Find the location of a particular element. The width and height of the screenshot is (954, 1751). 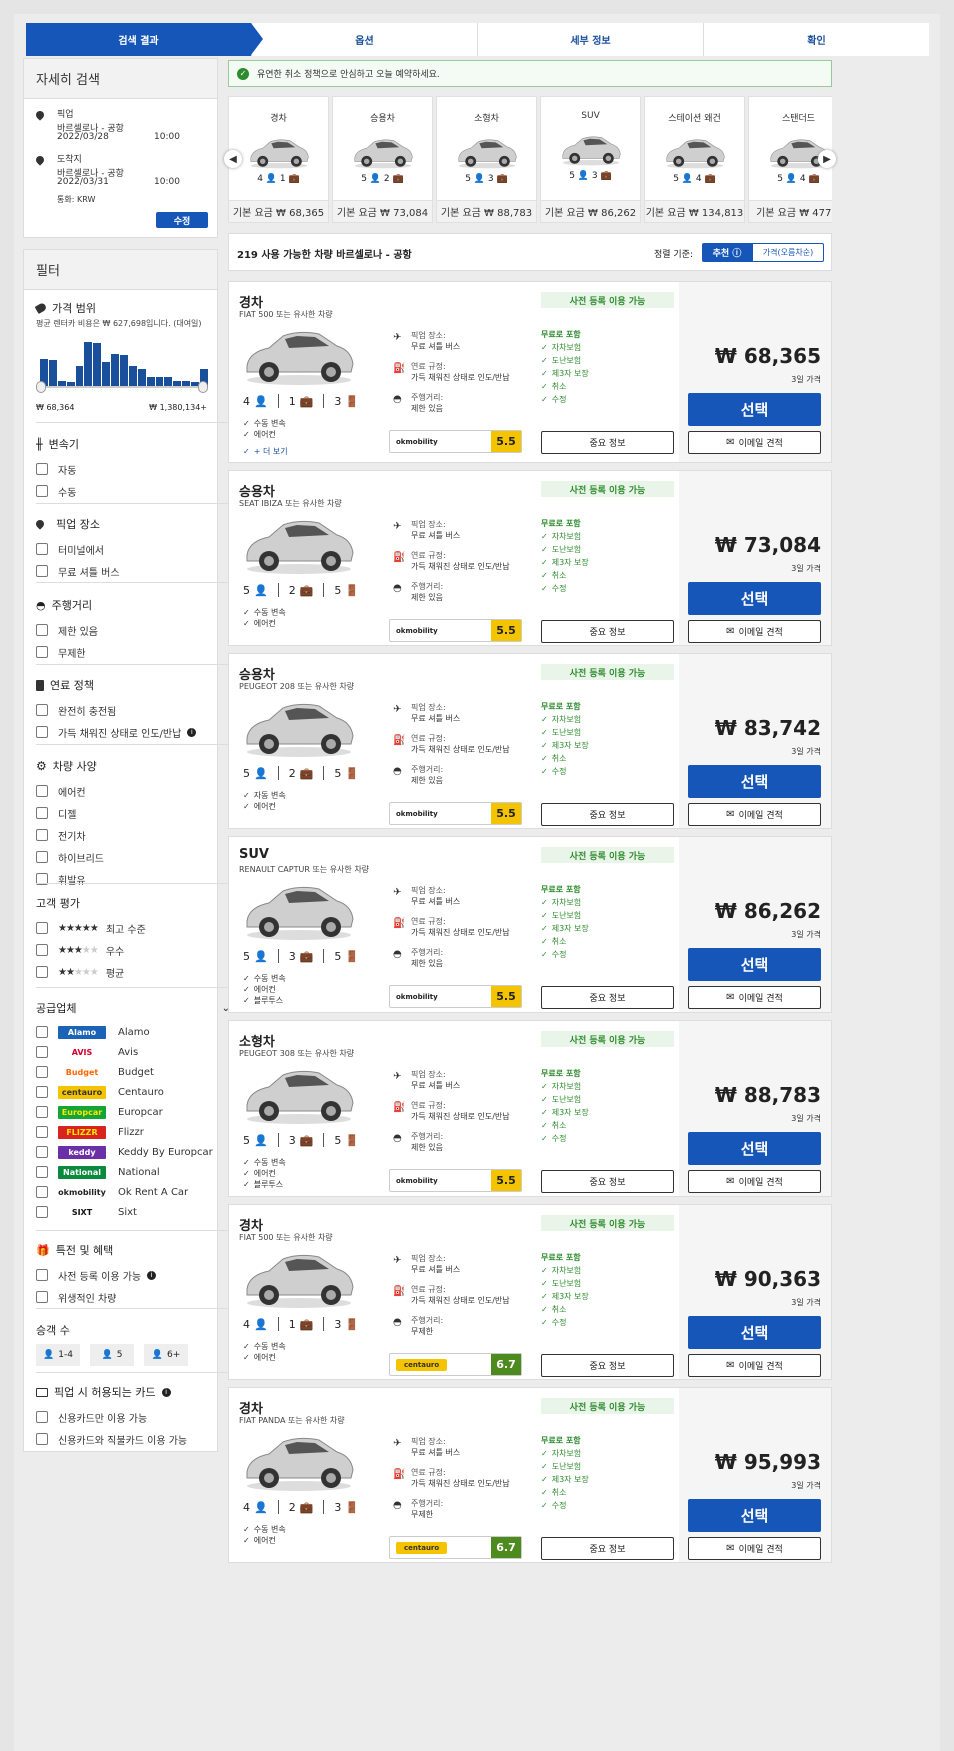

sort-price-button: 가격(오름차순) is located at coordinates (788, 252).